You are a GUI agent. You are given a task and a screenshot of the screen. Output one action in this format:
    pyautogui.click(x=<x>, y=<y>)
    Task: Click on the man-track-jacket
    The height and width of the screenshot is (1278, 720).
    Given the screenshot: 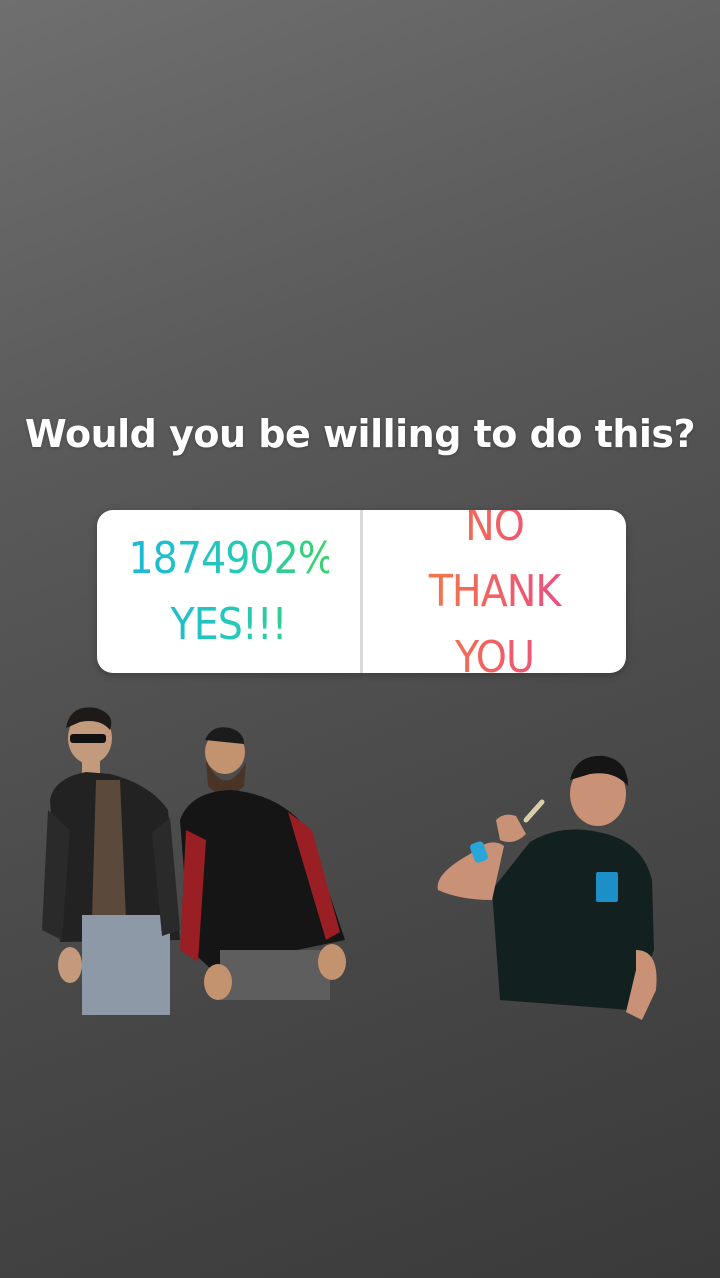 What is the action you would take?
    pyautogui.click(x=263, y=863)
    